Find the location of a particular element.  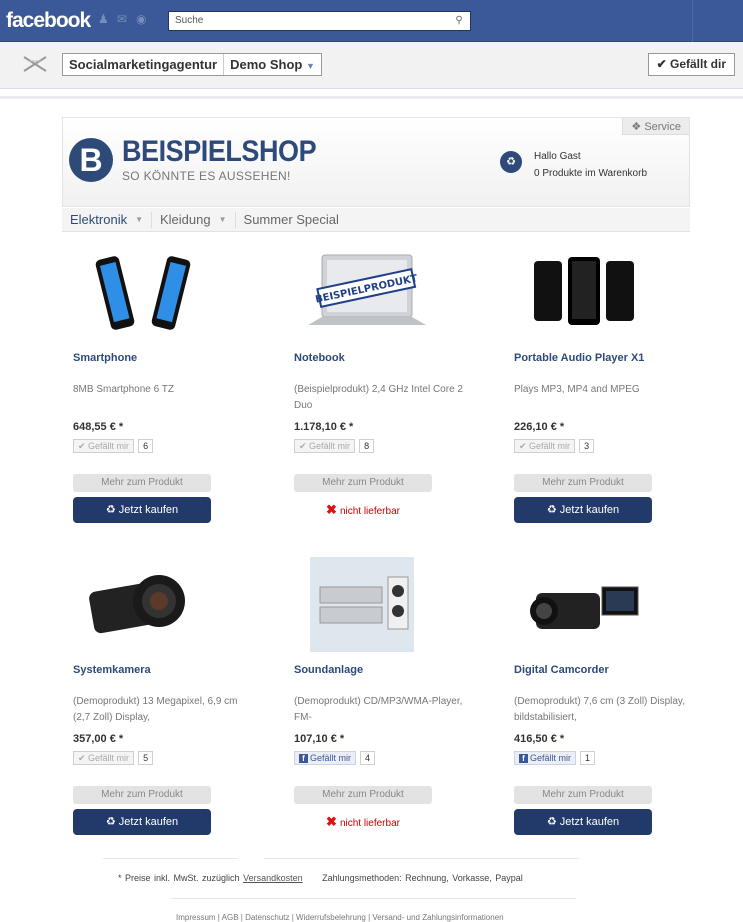

divider is located at coordinates (692, 21).